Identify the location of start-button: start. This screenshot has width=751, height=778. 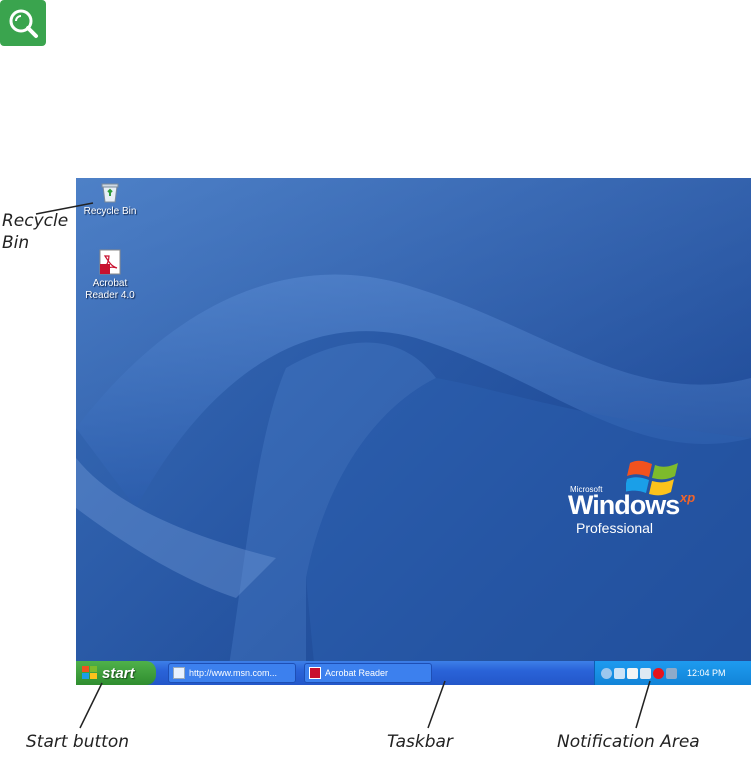
(116, 673).